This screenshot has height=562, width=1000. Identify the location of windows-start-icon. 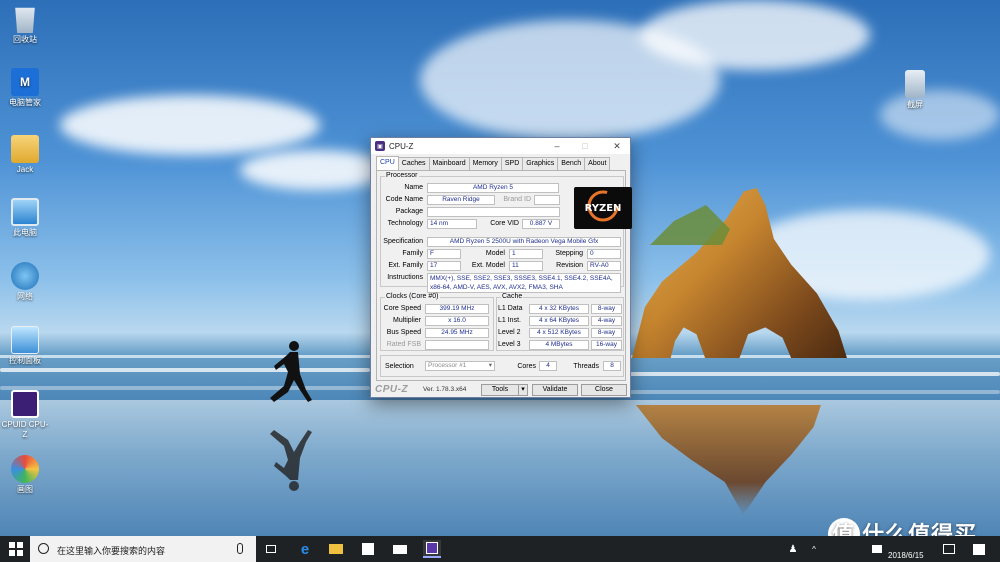
(16, 549).